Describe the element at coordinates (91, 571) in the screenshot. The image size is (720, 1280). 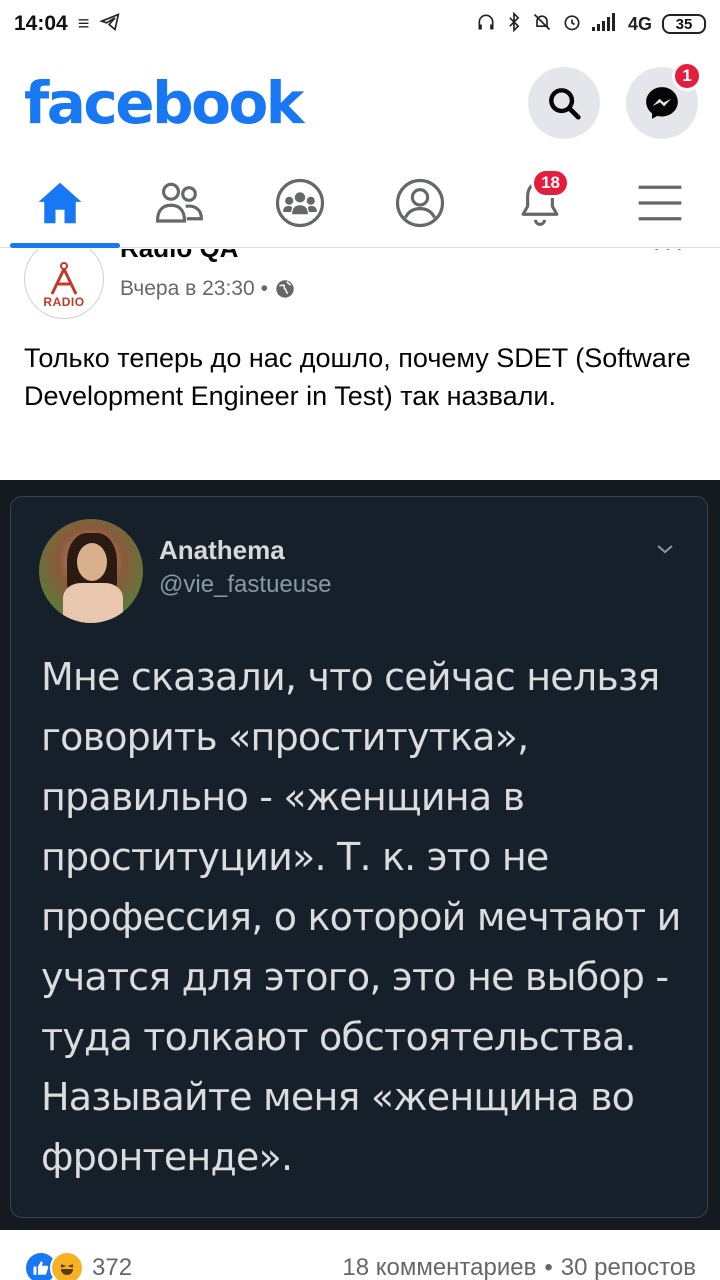
I see `tweet-avatar` at that location.